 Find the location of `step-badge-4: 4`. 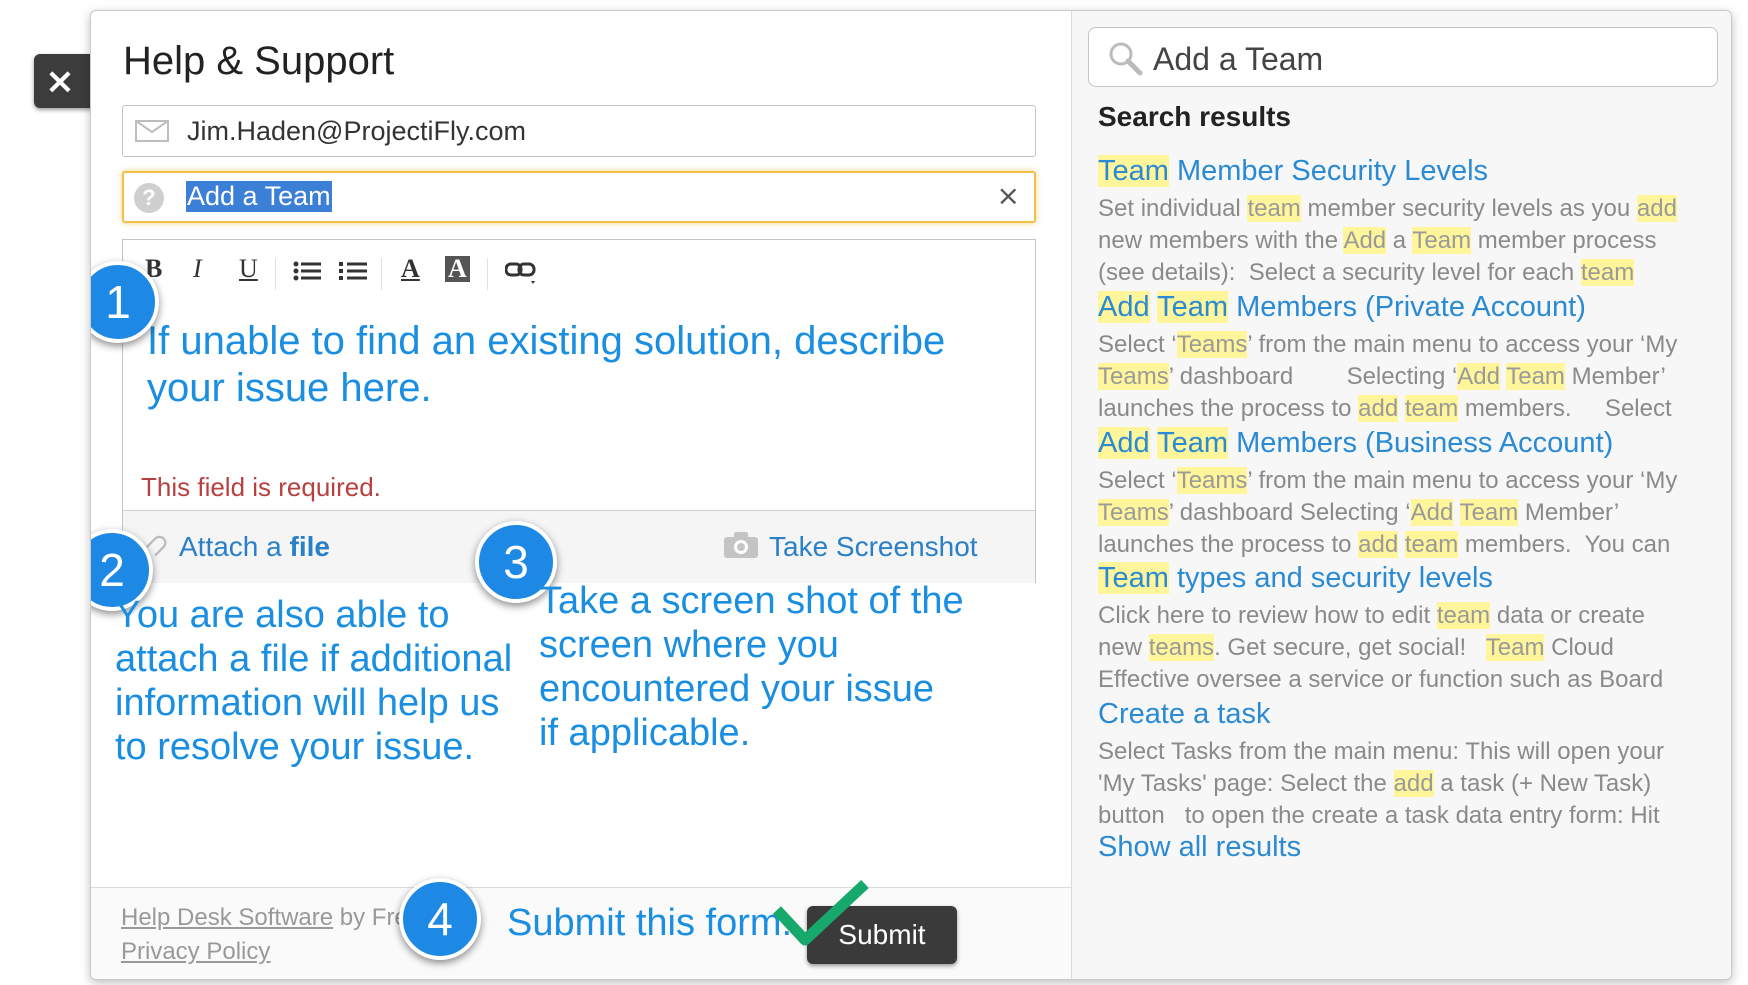

step-badge-4: 4 is located at coordinates (440, 919).